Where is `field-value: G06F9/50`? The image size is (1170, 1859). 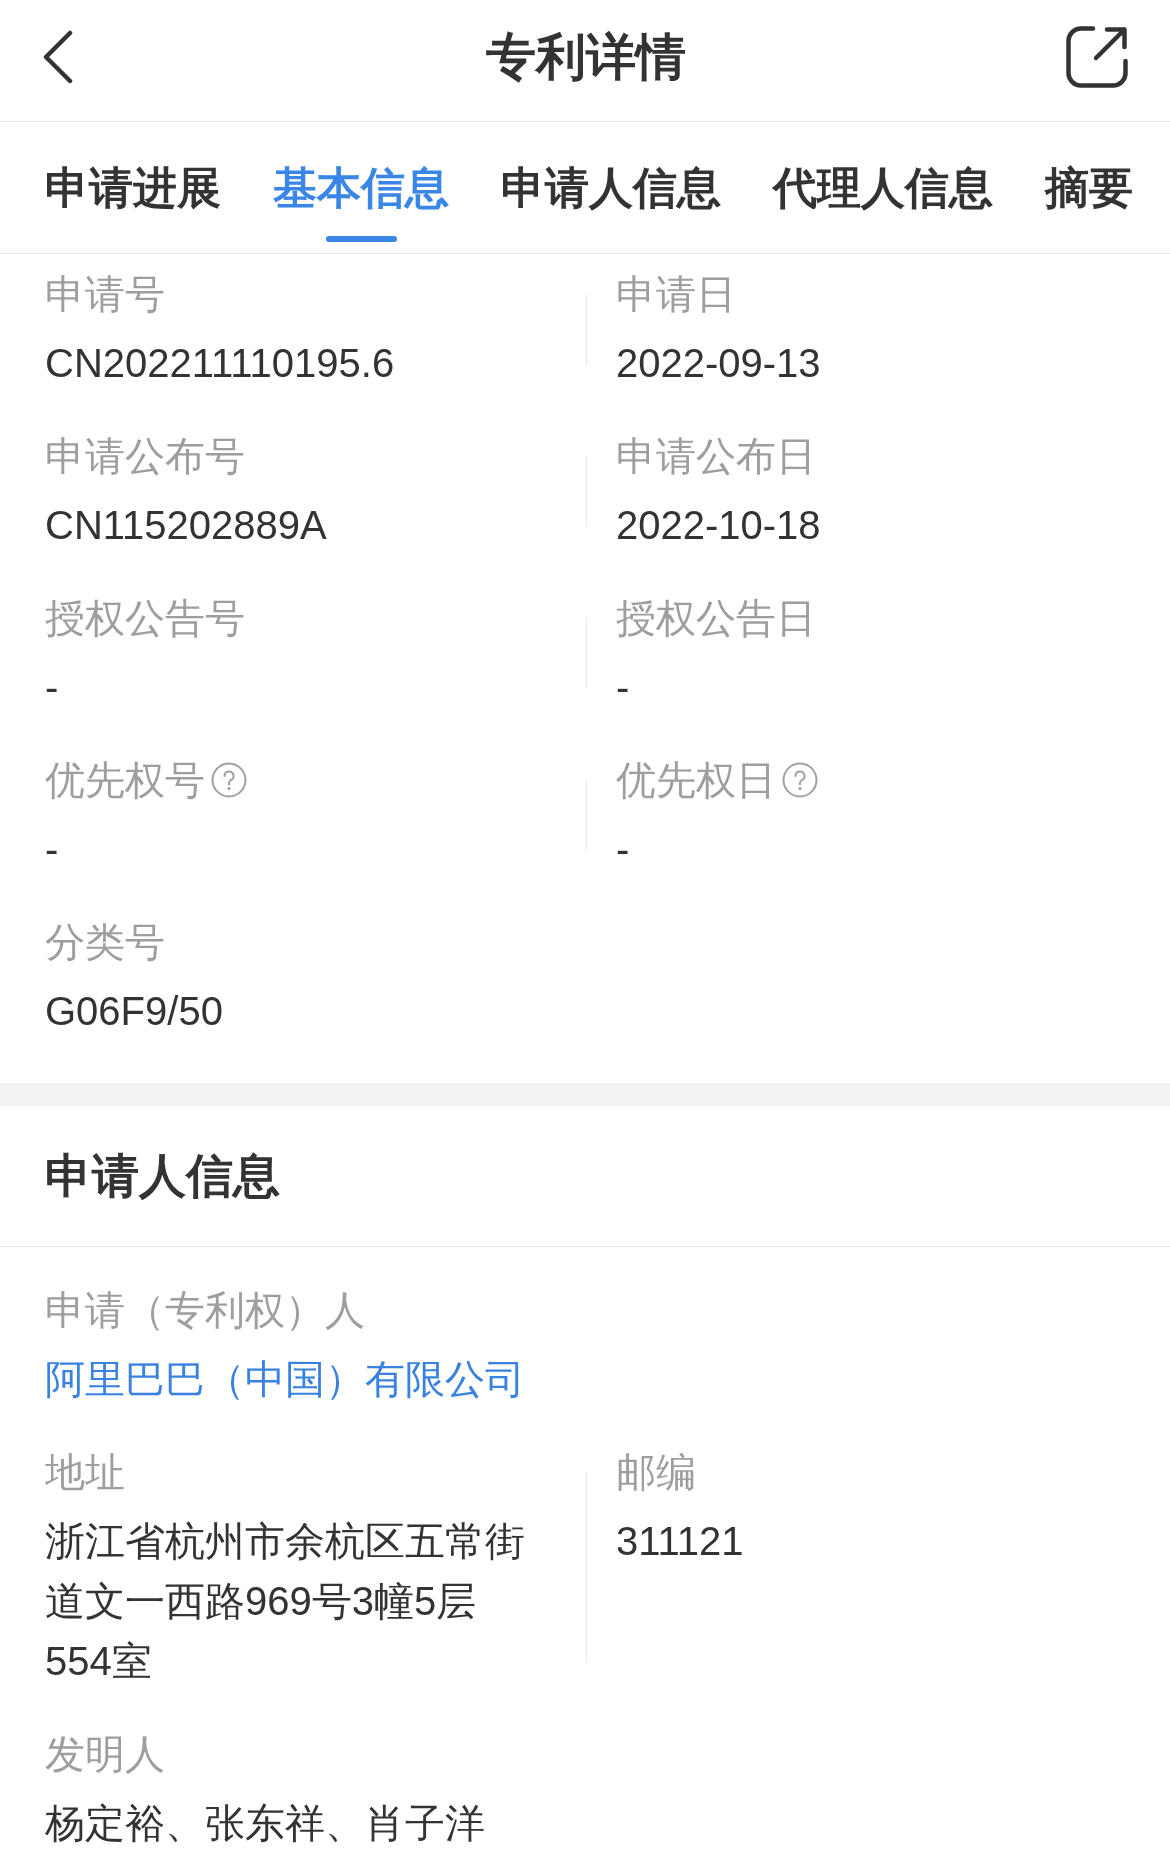 field-value: G06F9/50 is located at coordinates (134, 1011).